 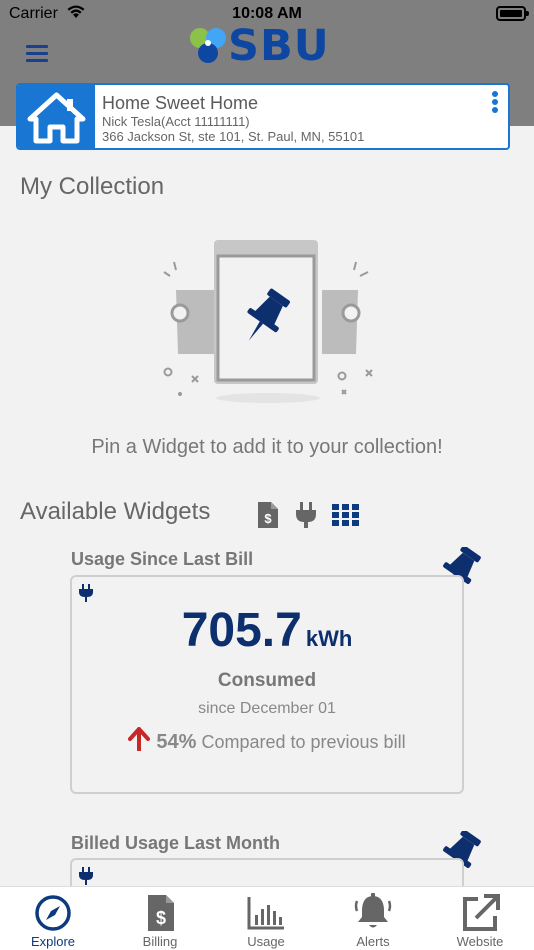 I want to click on more-options-icon, so click(x=496, y=104).